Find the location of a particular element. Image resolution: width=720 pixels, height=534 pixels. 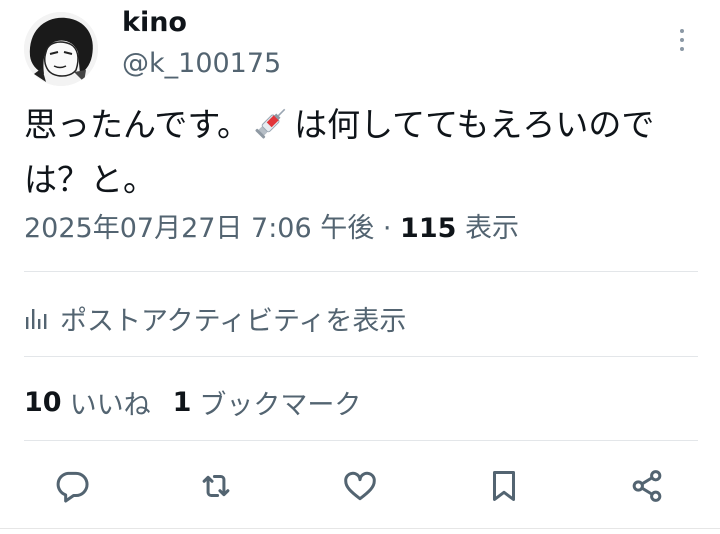

display-name: kino is located at coordinates (154, 23).